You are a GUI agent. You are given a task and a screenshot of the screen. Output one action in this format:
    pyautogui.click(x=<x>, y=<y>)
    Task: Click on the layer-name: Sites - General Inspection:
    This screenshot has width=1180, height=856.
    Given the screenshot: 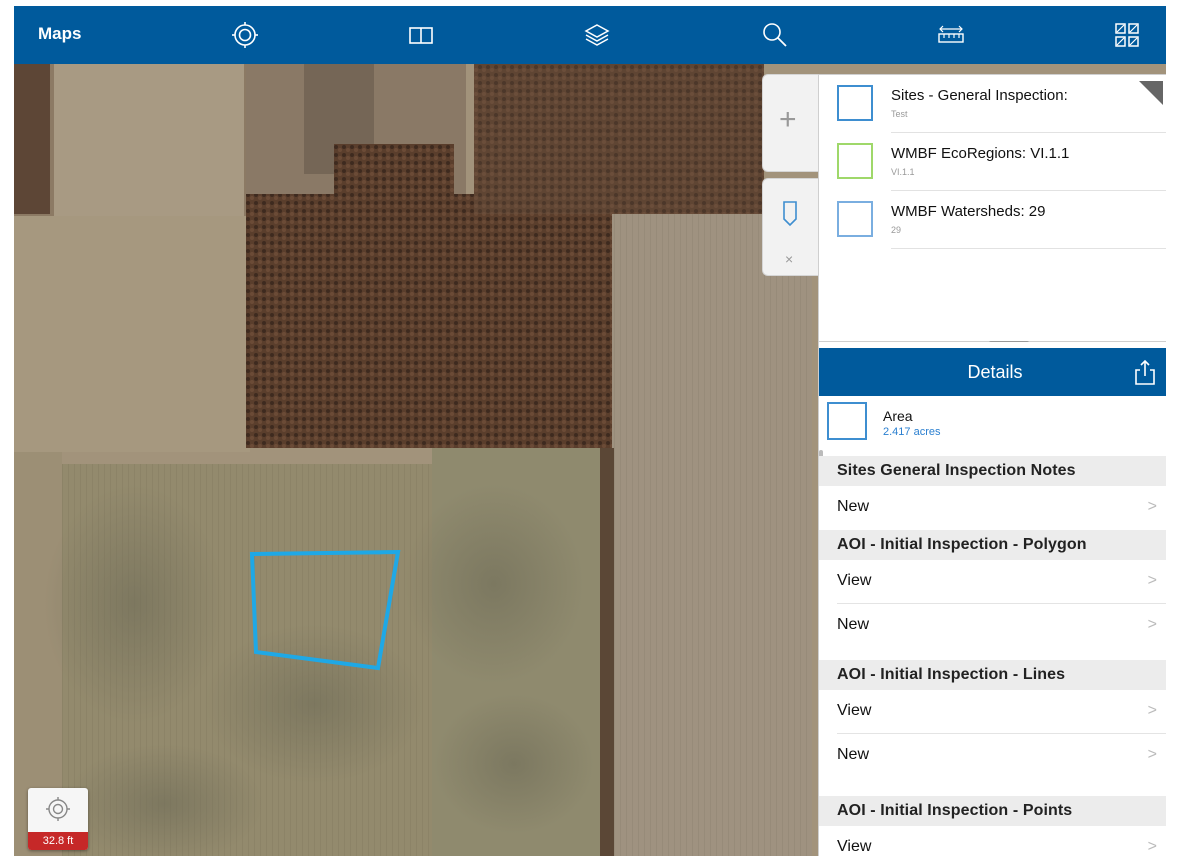 What is the action you would take?
    pyautogui.click(x=979, y=95)
    